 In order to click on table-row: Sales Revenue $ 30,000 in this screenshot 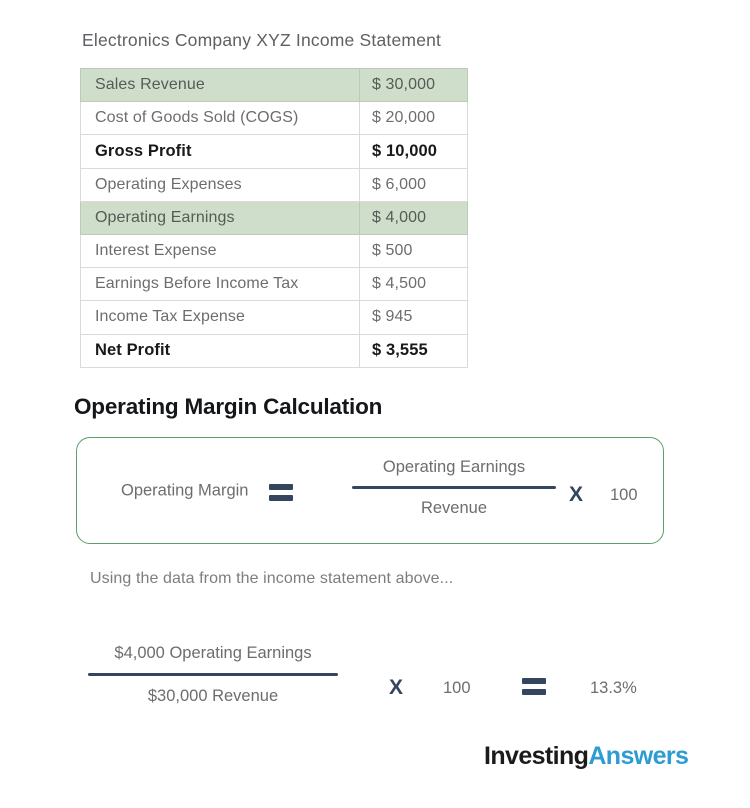, I will do `click(274, 85)`.